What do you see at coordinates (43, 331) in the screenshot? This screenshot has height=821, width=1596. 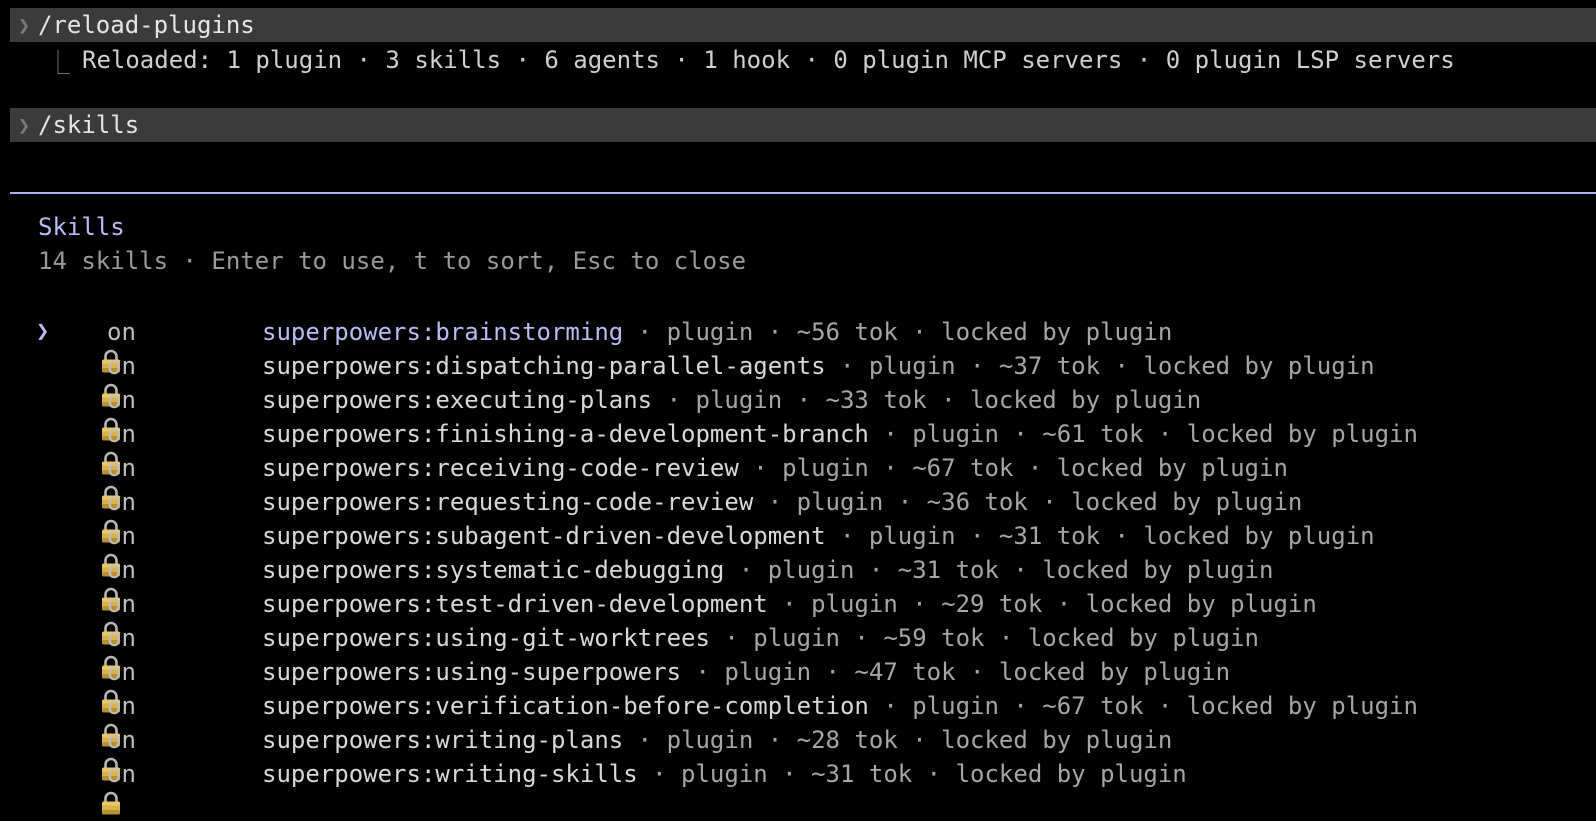 I see `selection-pointer-icon: ❯` at bounding box center [43, 331].